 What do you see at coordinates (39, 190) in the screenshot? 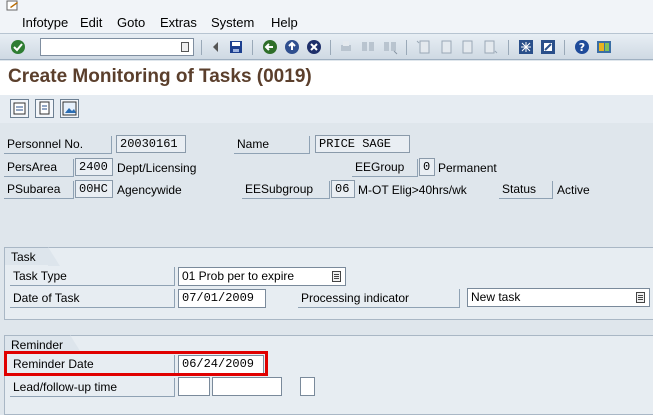
I see `psubarea-label: PSubarea` at bounding box center [39, 190].